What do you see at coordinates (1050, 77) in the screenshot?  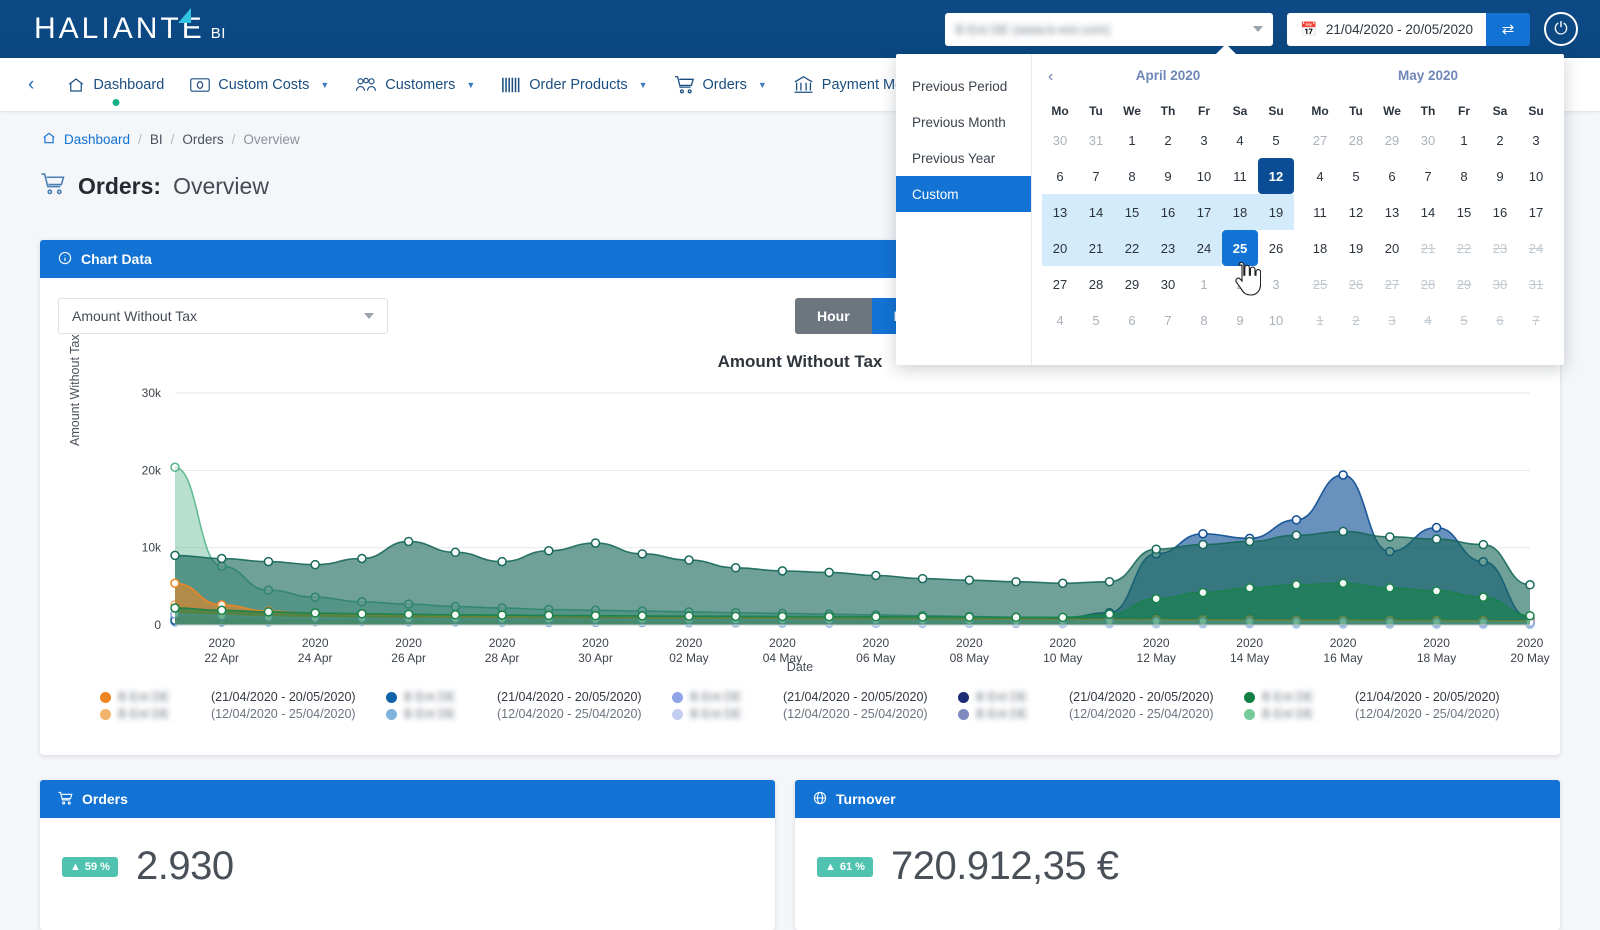 I see `calendar-prev-month-icon: ‹` at bounding box center [1050, 77].